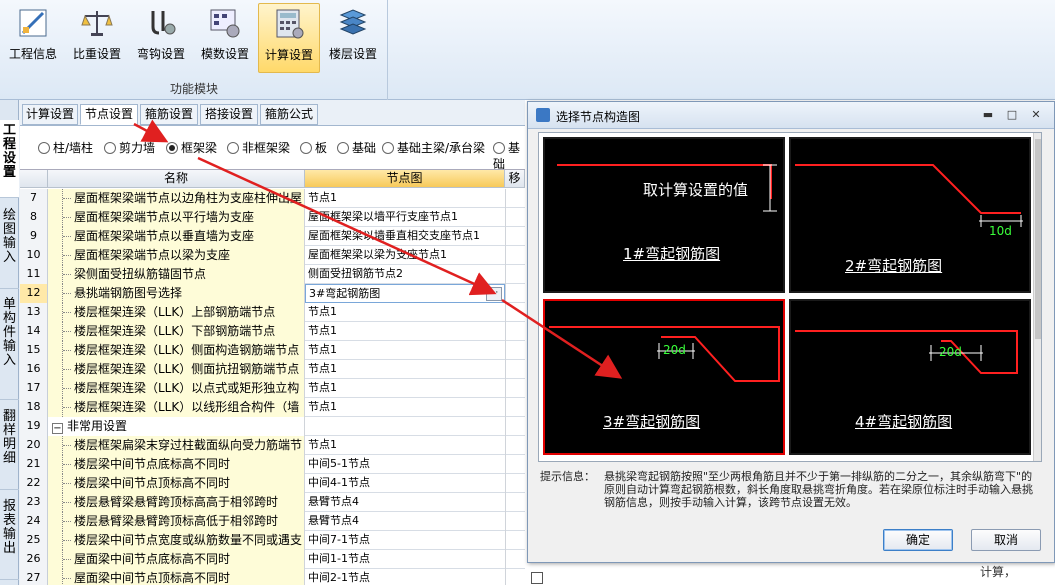  What do you see at coordinates (353, 38) in the screenshot?
I see `floor-settings-button: 楼层设置` at bounding box center [353, 38].